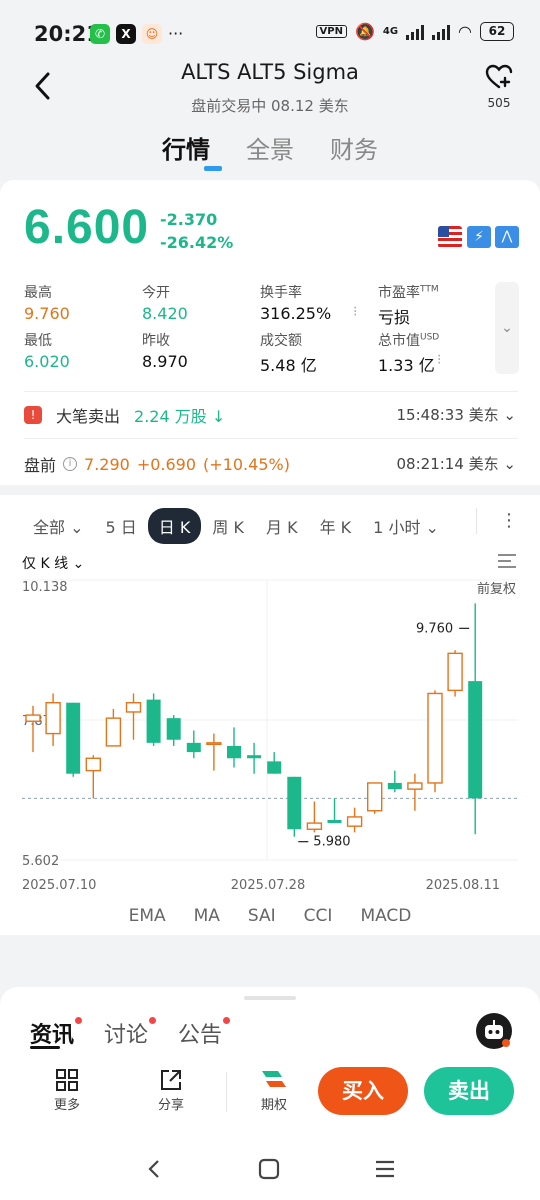 This screenshot has width=540, height=1200. Describe the element at coordinates (166, 464) in the screenshot. I see `premarket-change: +0.690` at that location.